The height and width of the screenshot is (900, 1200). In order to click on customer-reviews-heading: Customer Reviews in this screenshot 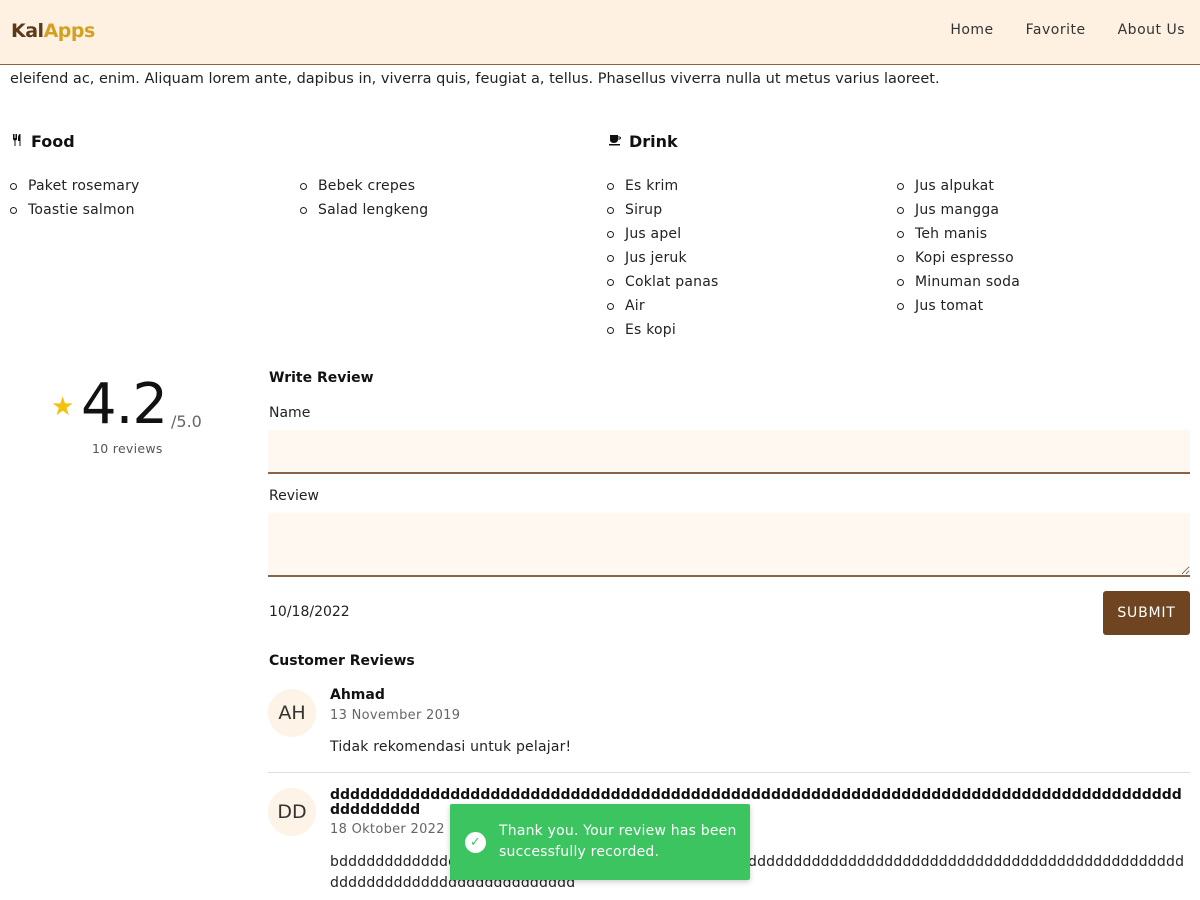, I will do `click(342, 661)`.